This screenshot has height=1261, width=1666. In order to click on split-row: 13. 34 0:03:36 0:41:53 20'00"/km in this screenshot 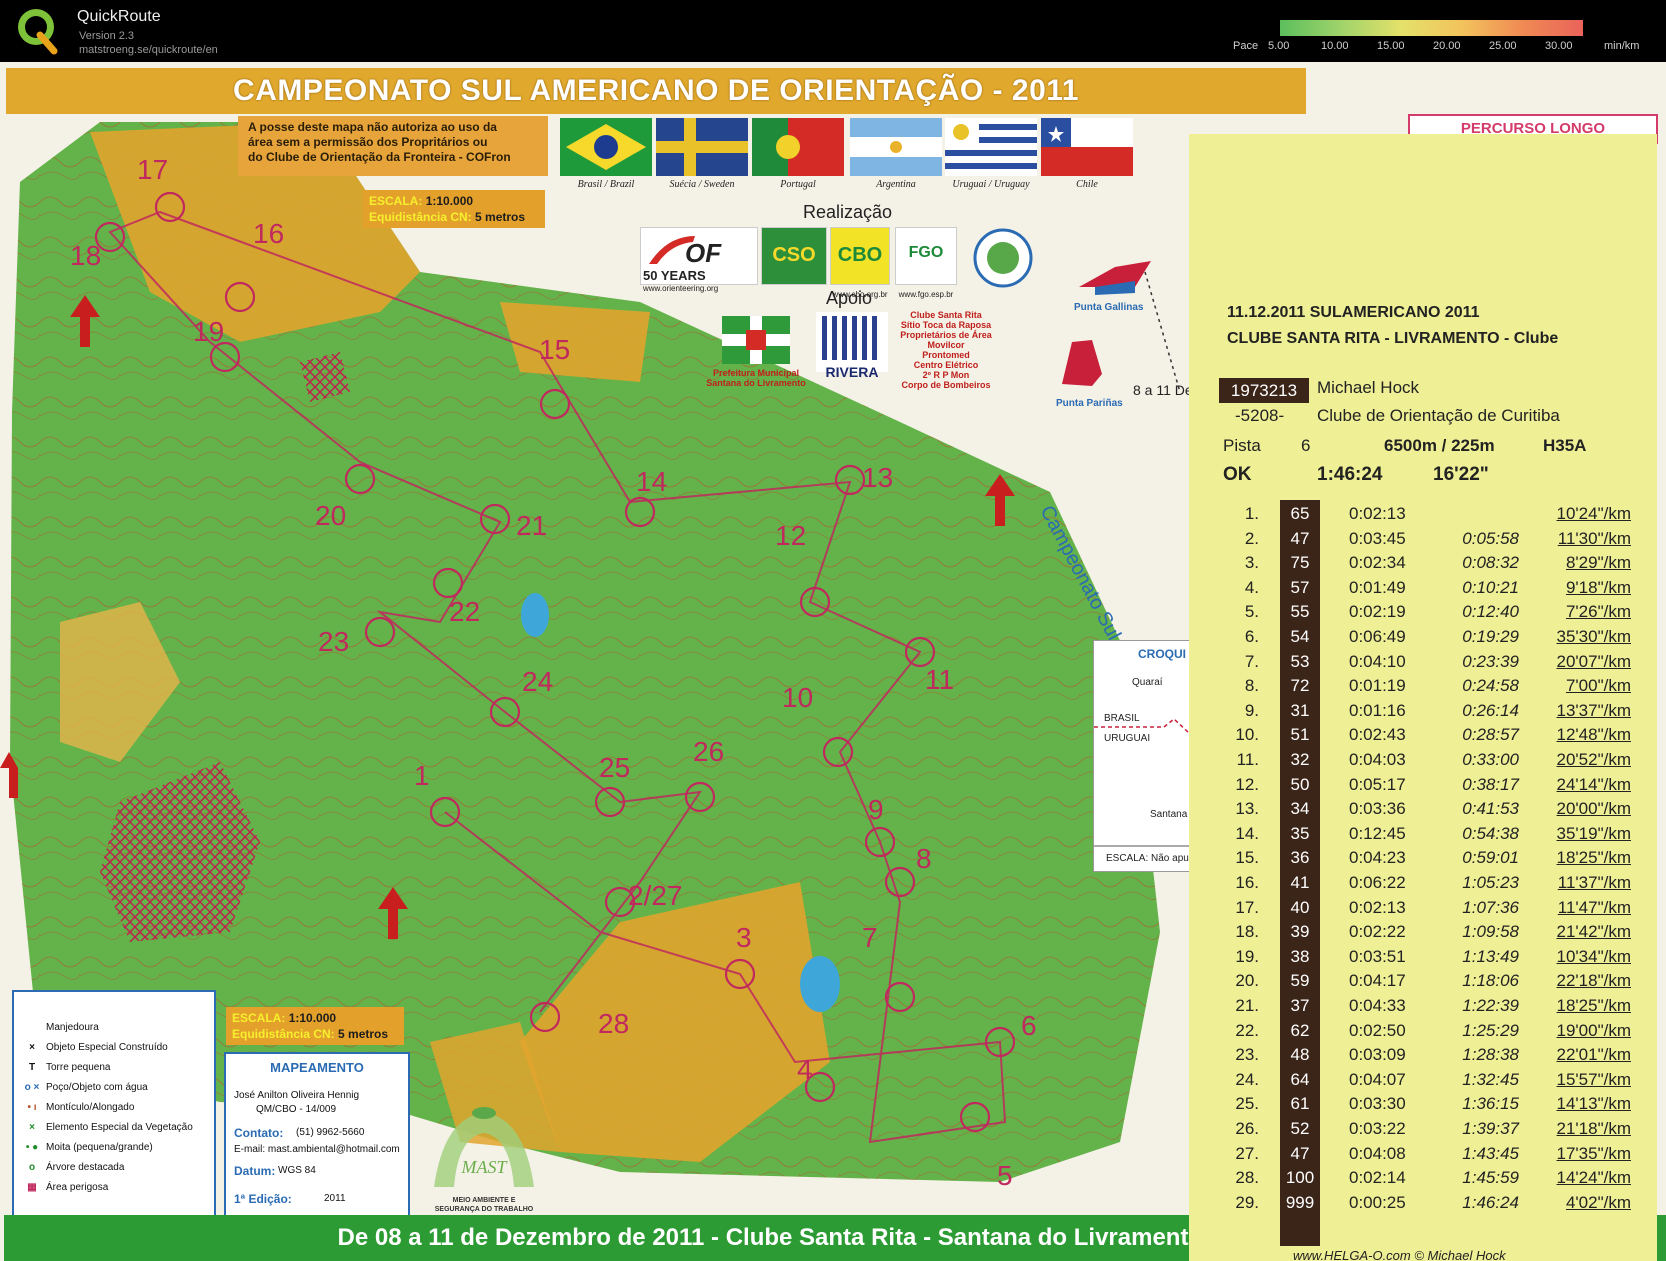, I will do `click(1423, 810)`.